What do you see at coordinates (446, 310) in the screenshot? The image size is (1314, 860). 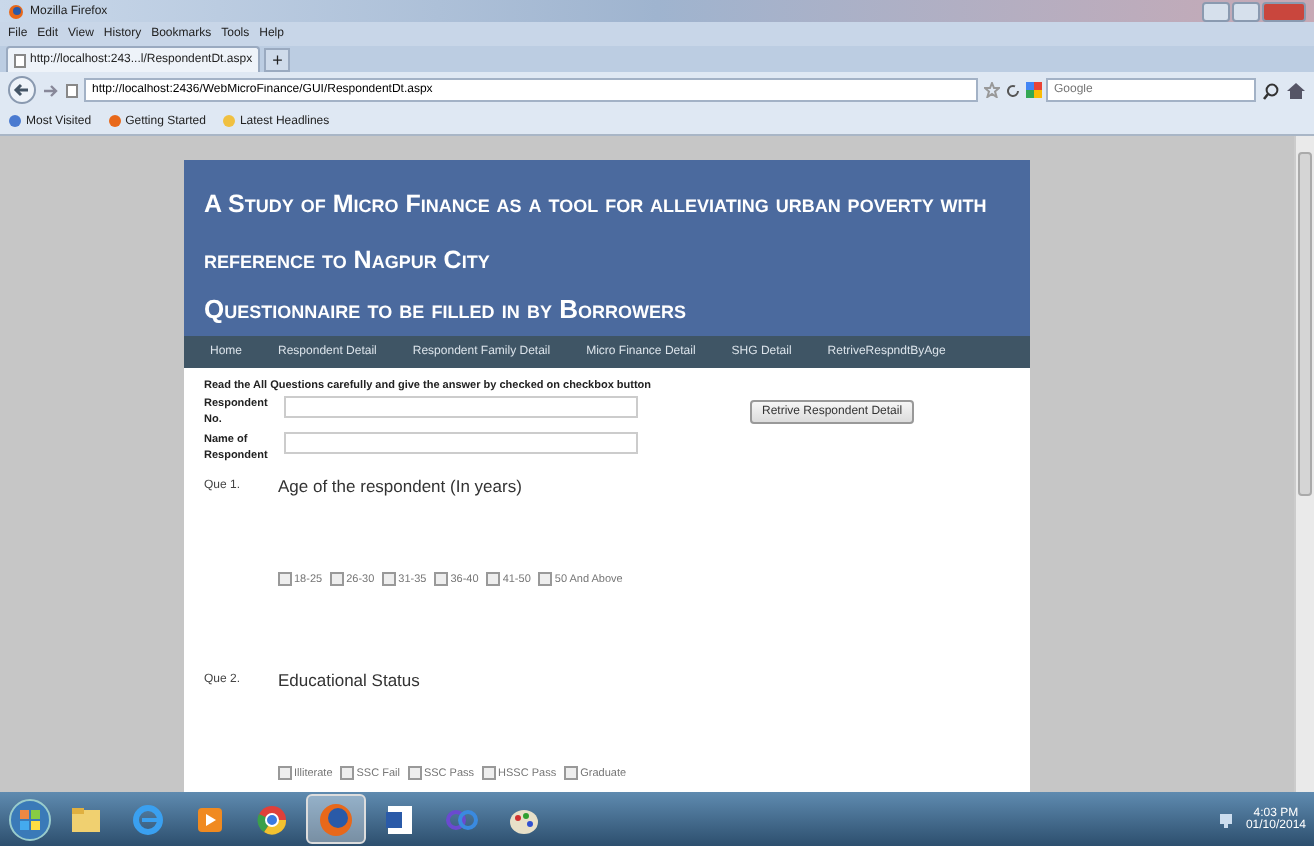 I see `page-subtitle: Questionnaire to be filled in by Borrowers` at bounding box center [446, 310].